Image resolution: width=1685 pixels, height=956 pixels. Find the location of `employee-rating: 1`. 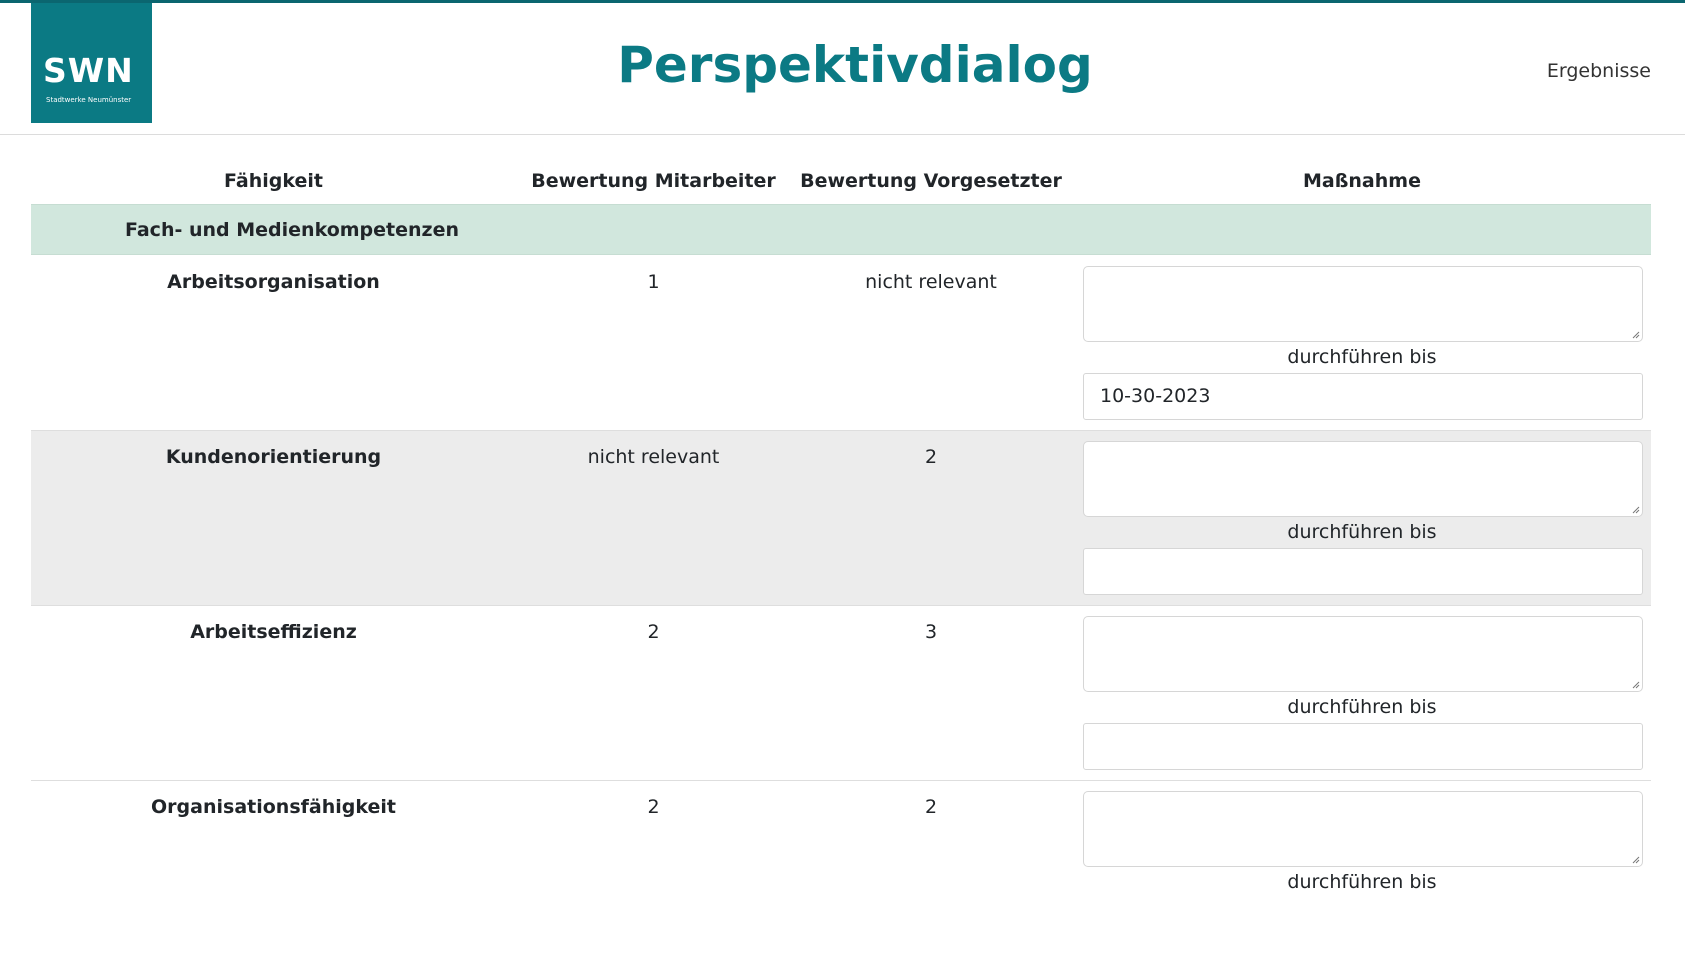

employee-rating: 1 is located at coordinates (653, 282).